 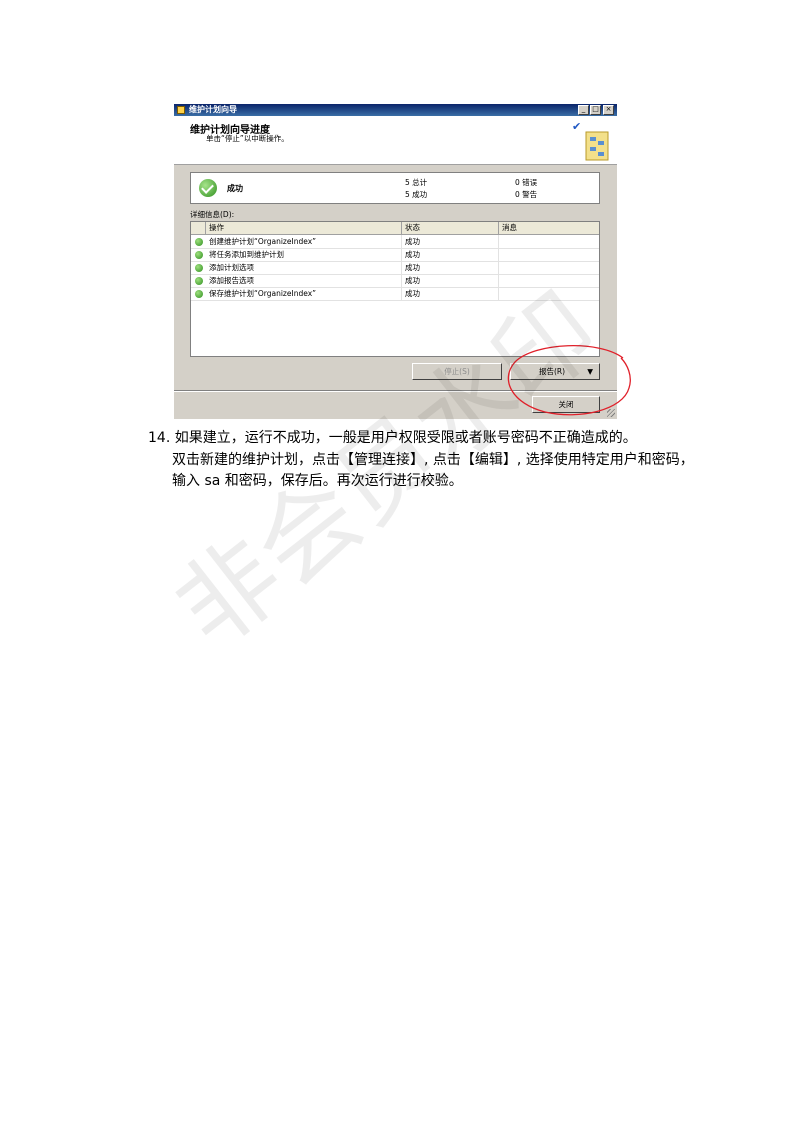 What do you see at coordinates (159, 438) in the screenshot?
I see `step-number: 14.` at bounding box center [159, 438].